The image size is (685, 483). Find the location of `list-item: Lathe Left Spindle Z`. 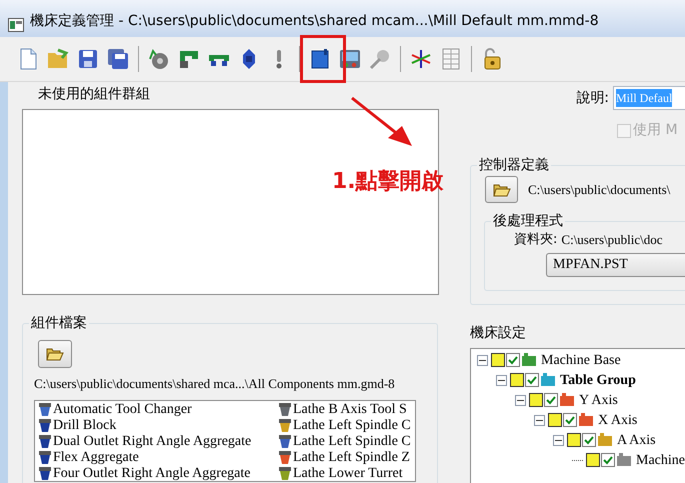

list-item: Lathe Left Spindle Z is located at coordinates (351, 458).